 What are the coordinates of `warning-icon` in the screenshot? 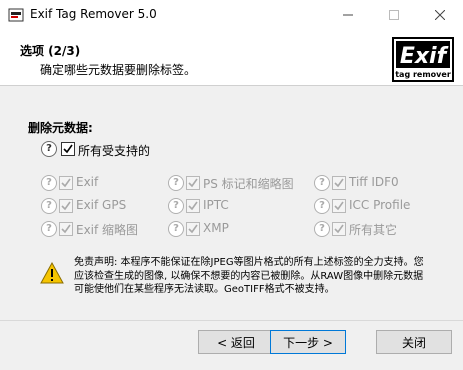 It's located at (52, 273).